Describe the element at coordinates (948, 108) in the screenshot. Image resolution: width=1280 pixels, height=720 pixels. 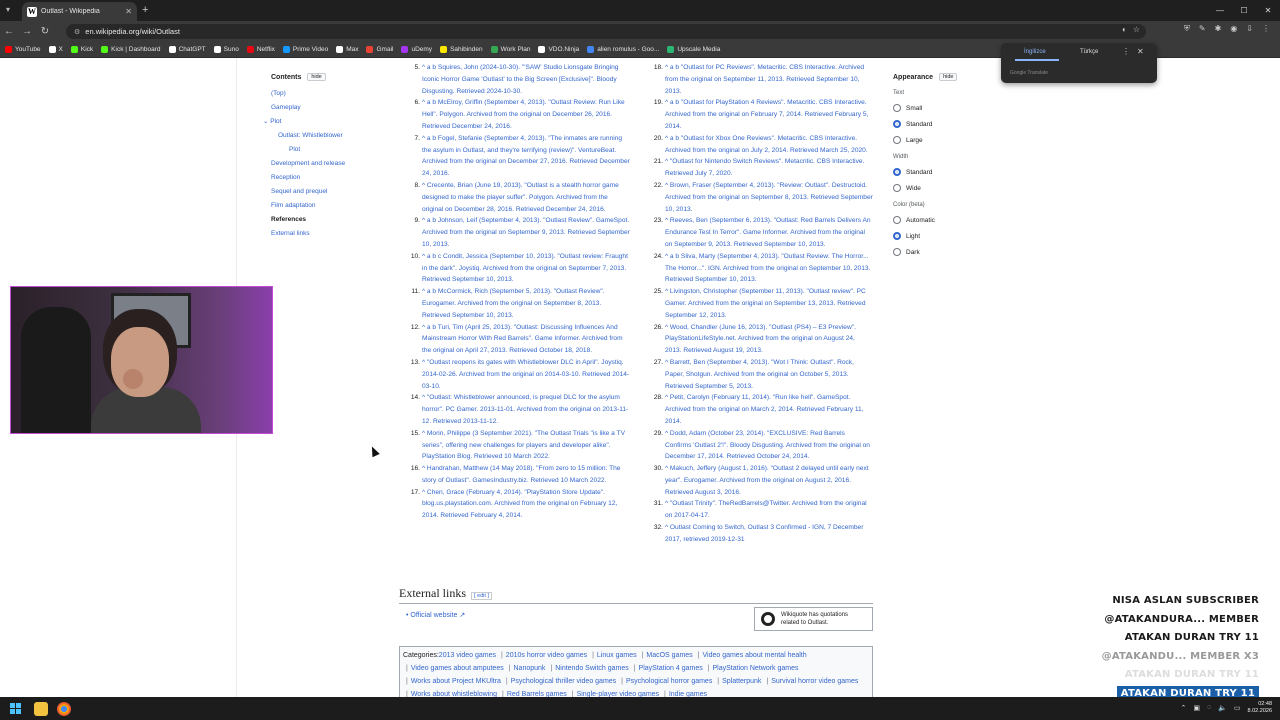
I see `appearance-option: Small` at that location.